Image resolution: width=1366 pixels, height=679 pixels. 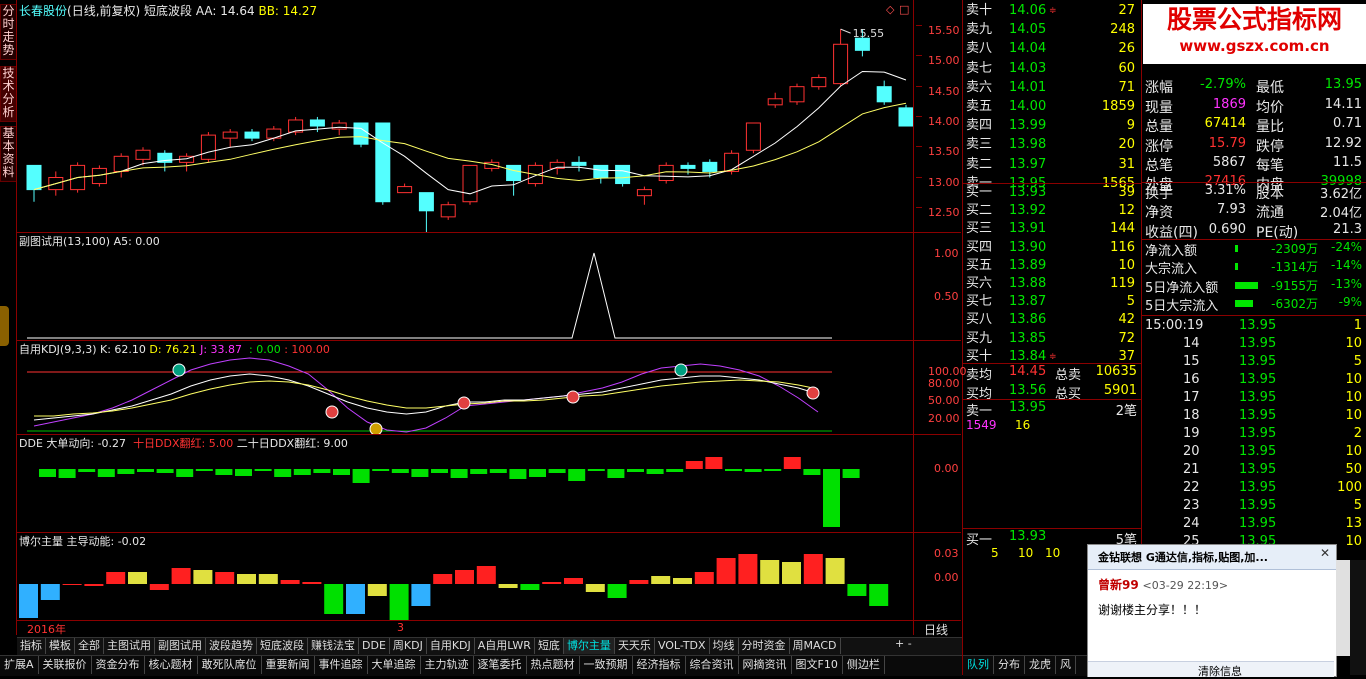 I want to click on indicator-tab: 副图试用, so click(x=180, y=646).